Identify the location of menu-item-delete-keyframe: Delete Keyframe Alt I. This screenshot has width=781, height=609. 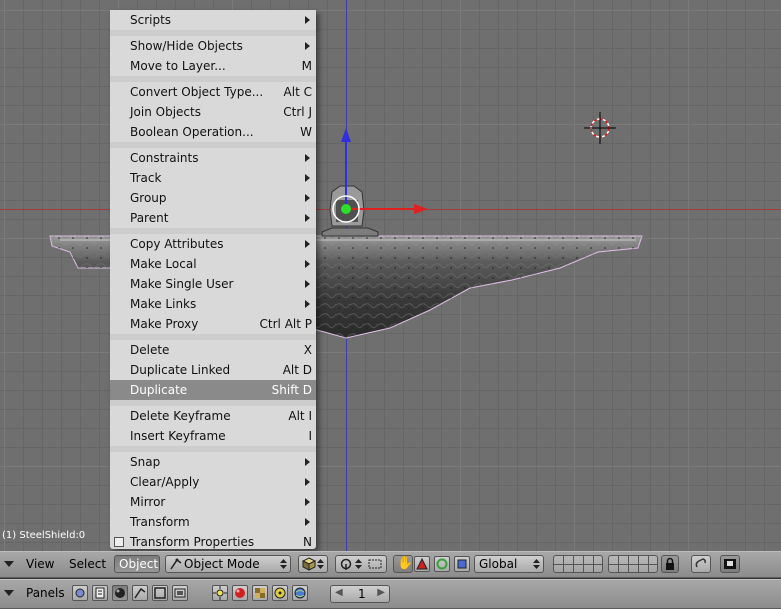
(213, 416).